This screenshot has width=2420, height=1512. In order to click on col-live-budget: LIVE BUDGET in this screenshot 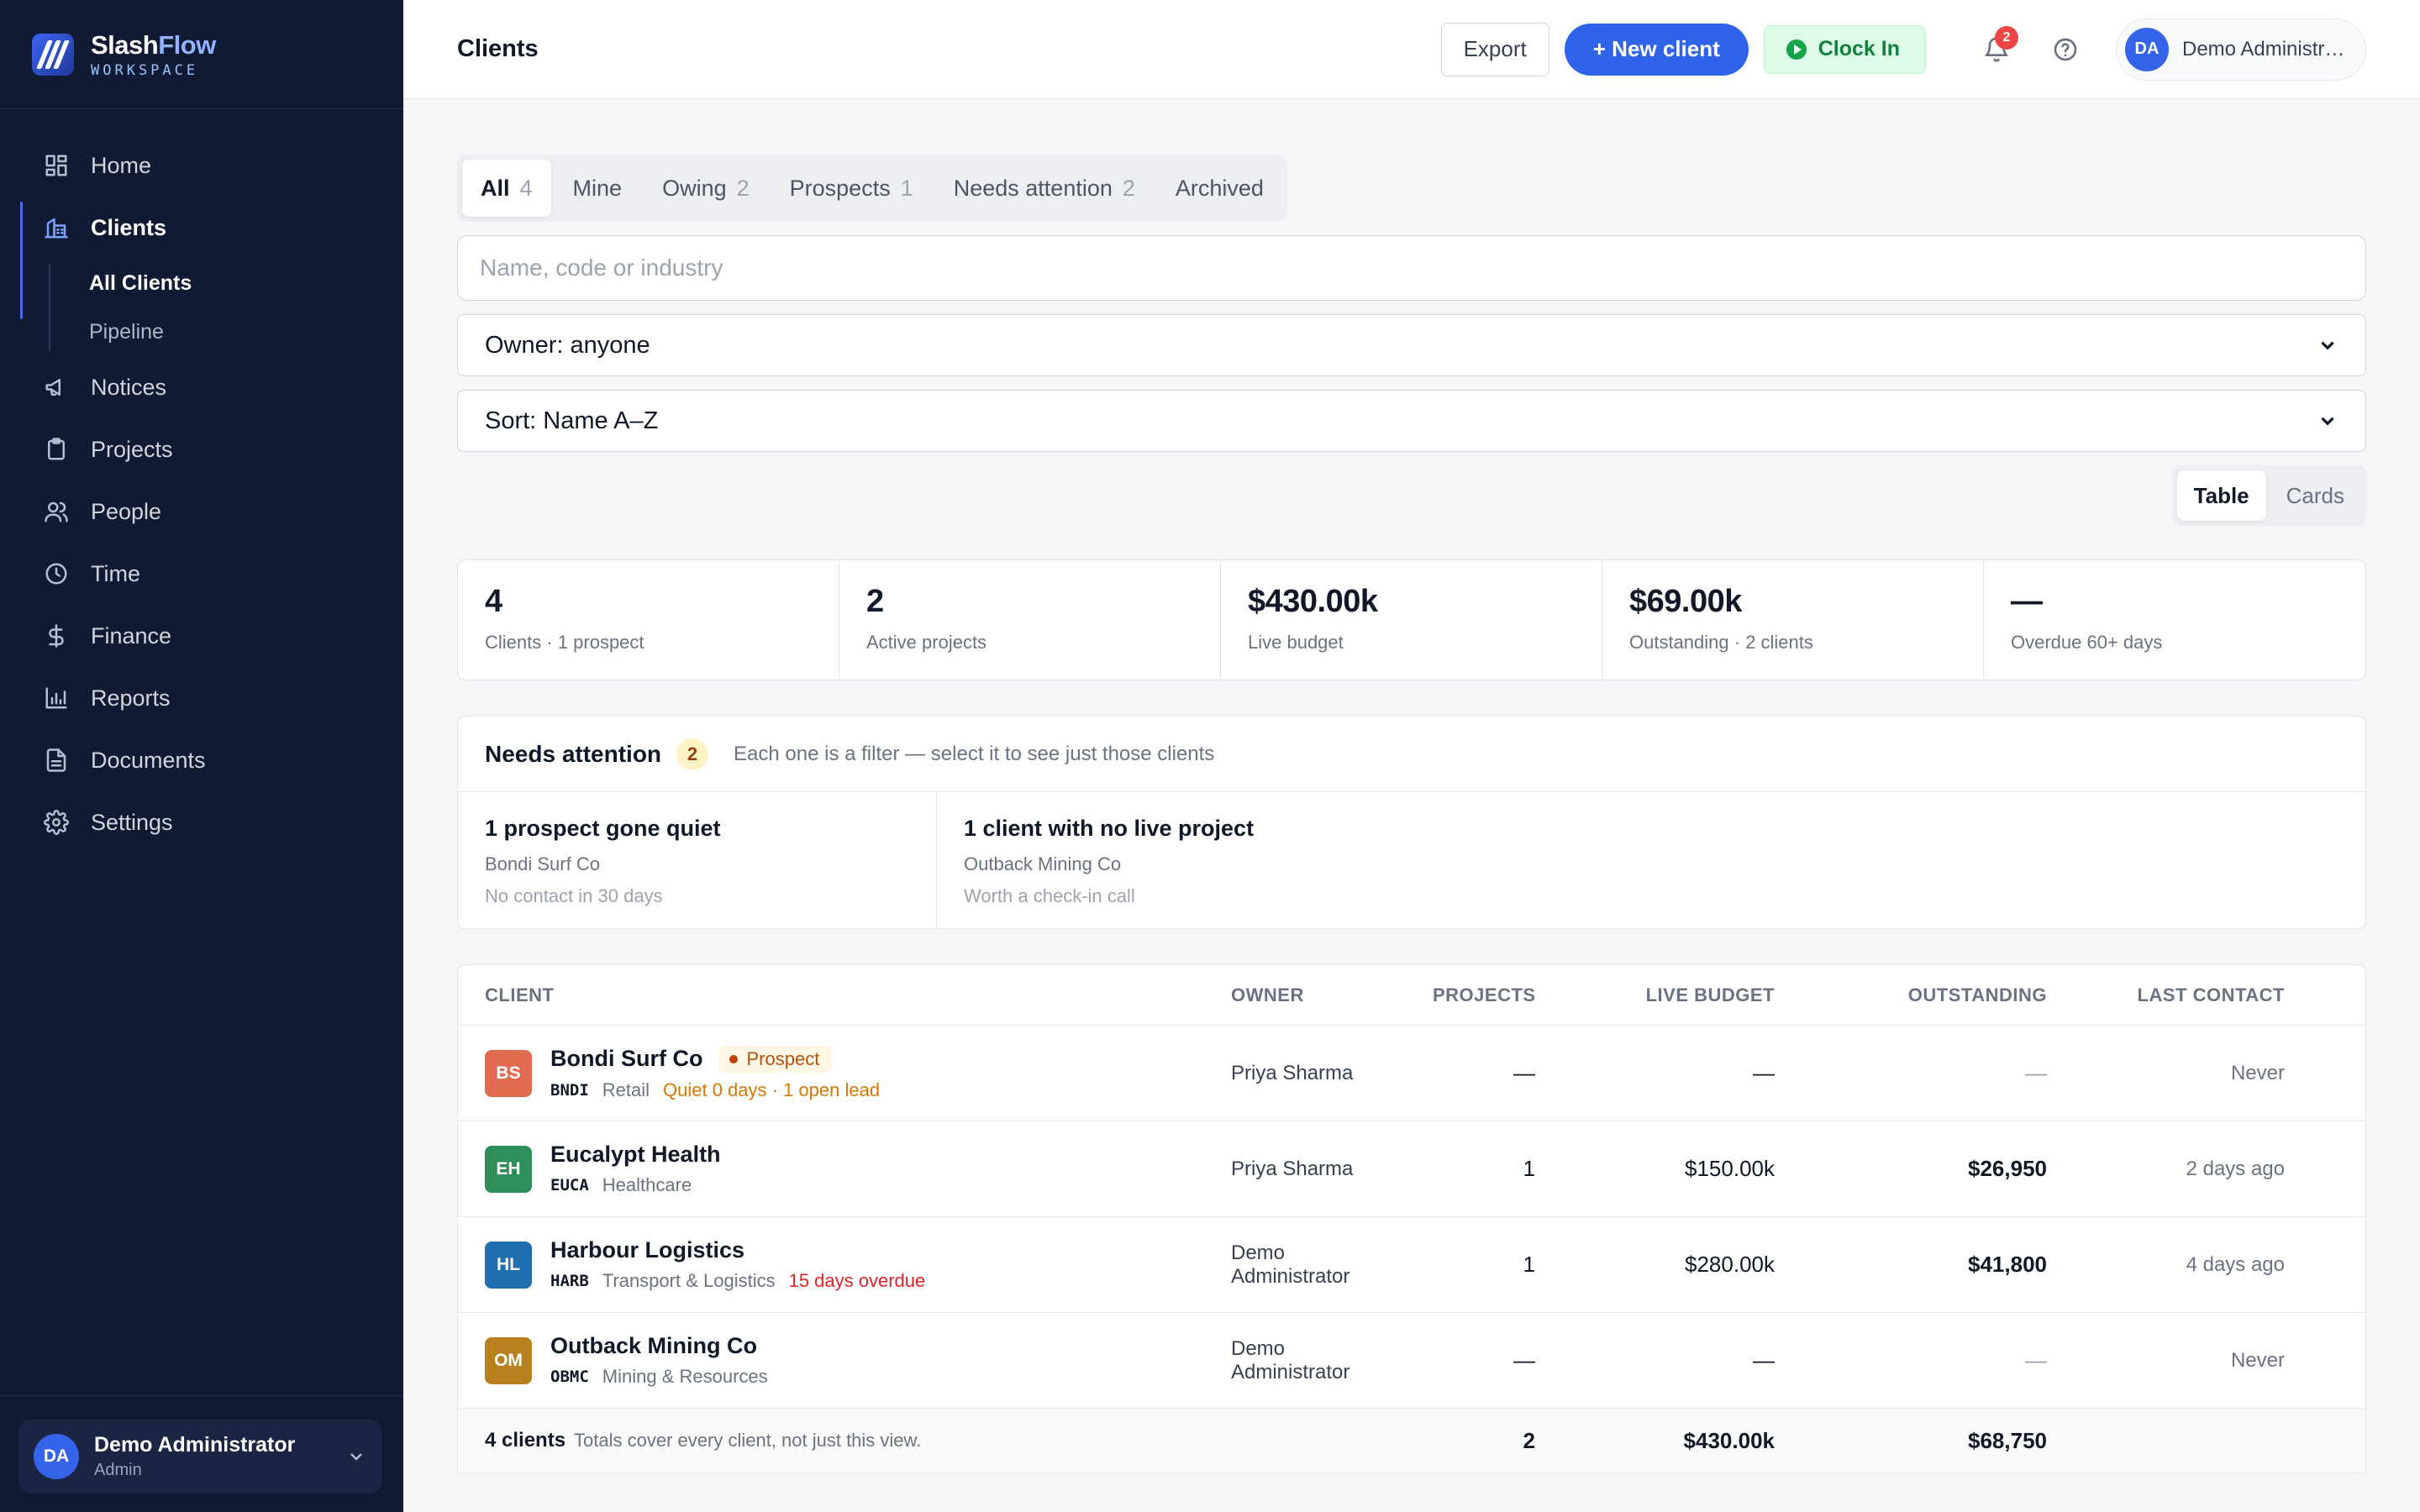, I will do `click(1682, 995)`.